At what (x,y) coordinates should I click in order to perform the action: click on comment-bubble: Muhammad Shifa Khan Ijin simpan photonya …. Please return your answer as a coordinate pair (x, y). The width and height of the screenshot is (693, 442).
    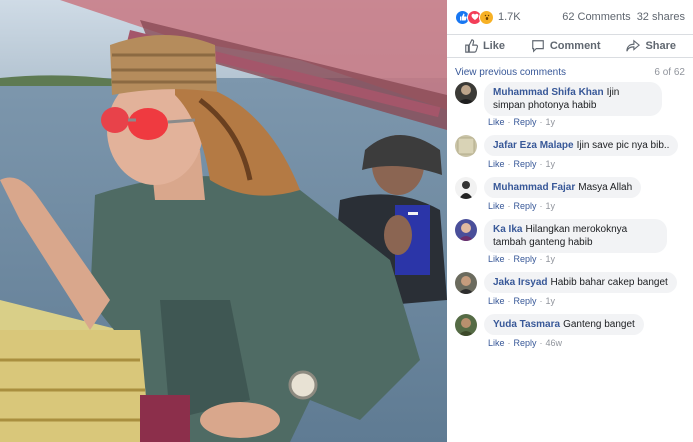
    Looking at the image, I should click on (573, 99).